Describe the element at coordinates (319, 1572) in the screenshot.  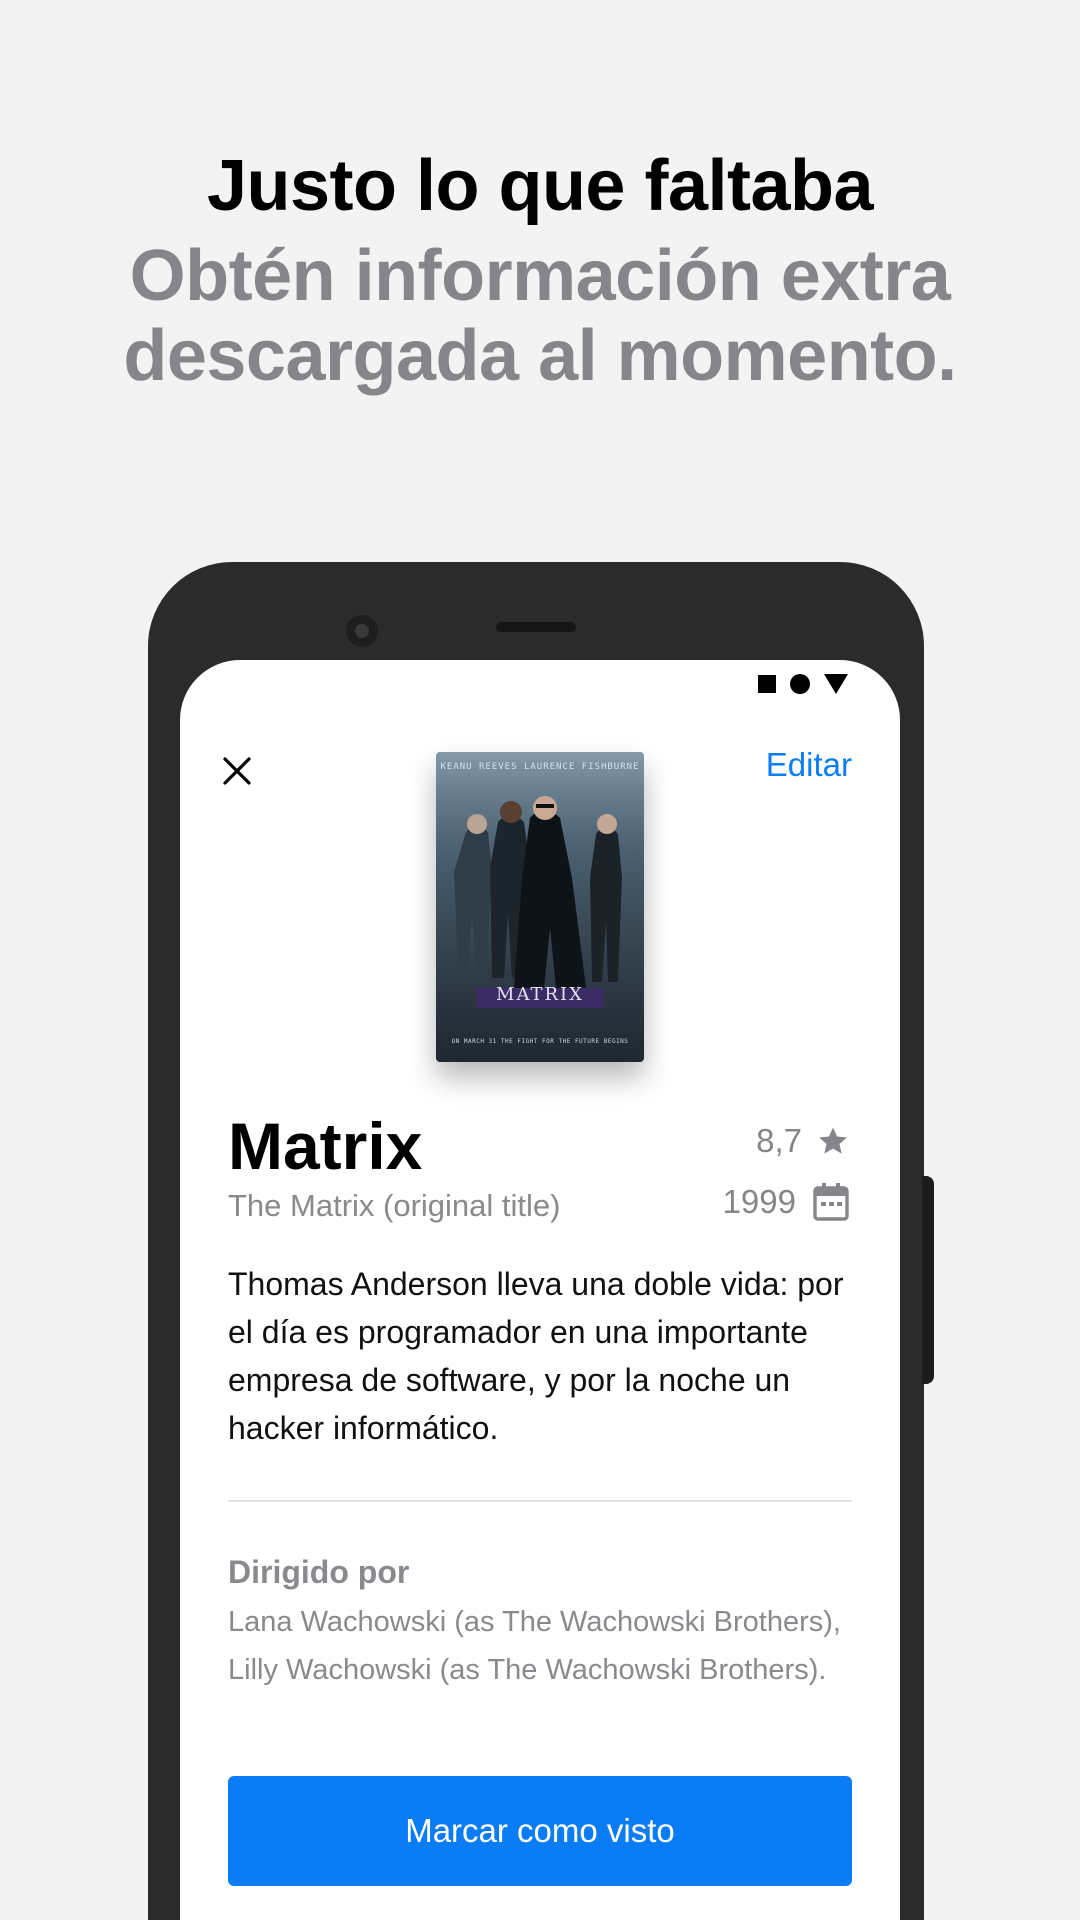
I see `director-label: Dirigido por` at that location.